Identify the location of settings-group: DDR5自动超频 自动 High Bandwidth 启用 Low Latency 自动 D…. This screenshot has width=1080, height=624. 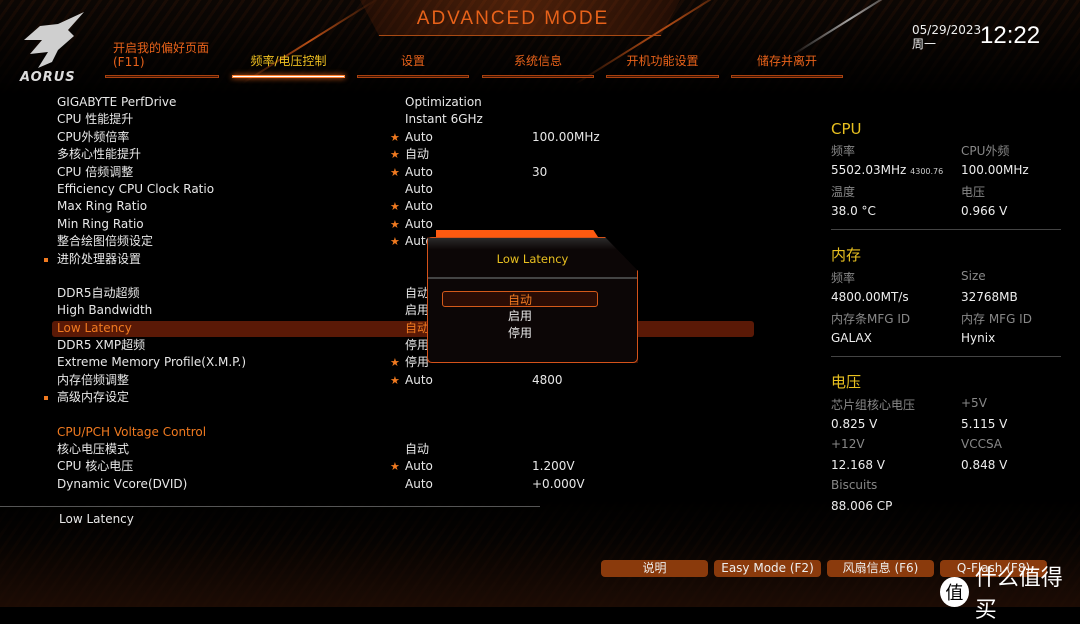
(380, 346).